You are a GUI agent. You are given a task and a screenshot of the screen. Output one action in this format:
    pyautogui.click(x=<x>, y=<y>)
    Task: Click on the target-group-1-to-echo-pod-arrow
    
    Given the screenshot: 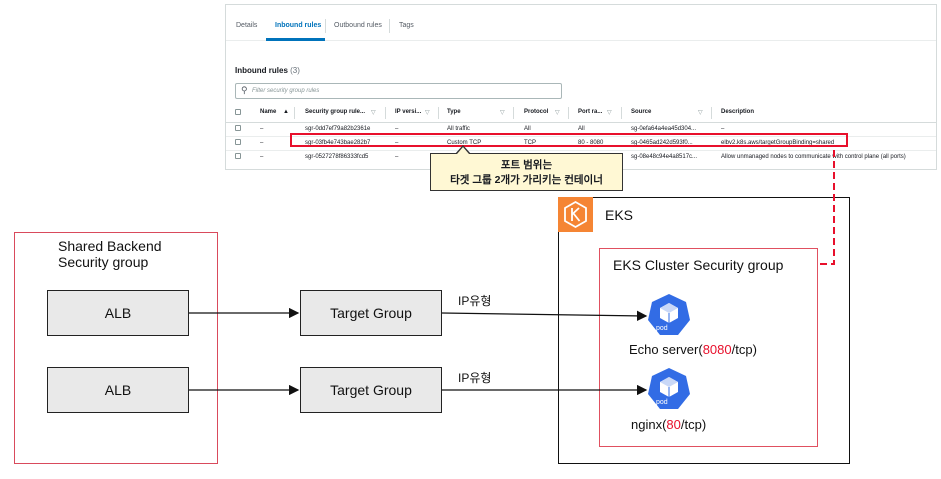 What is the action you would take?
    pyautogui.click(x=544, y=316)
    